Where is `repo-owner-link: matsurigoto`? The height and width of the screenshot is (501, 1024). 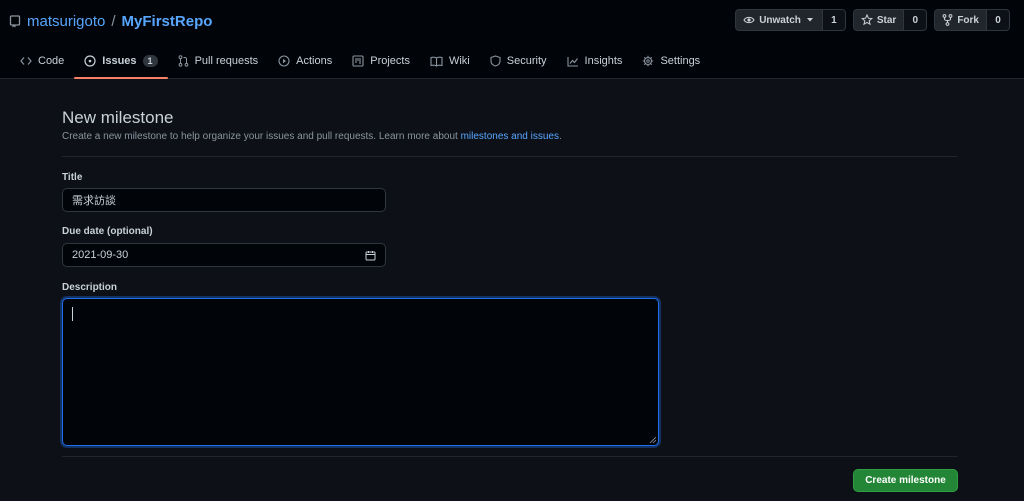
repo-owner-link: matsurigoto is located at coordinates (66, 21).